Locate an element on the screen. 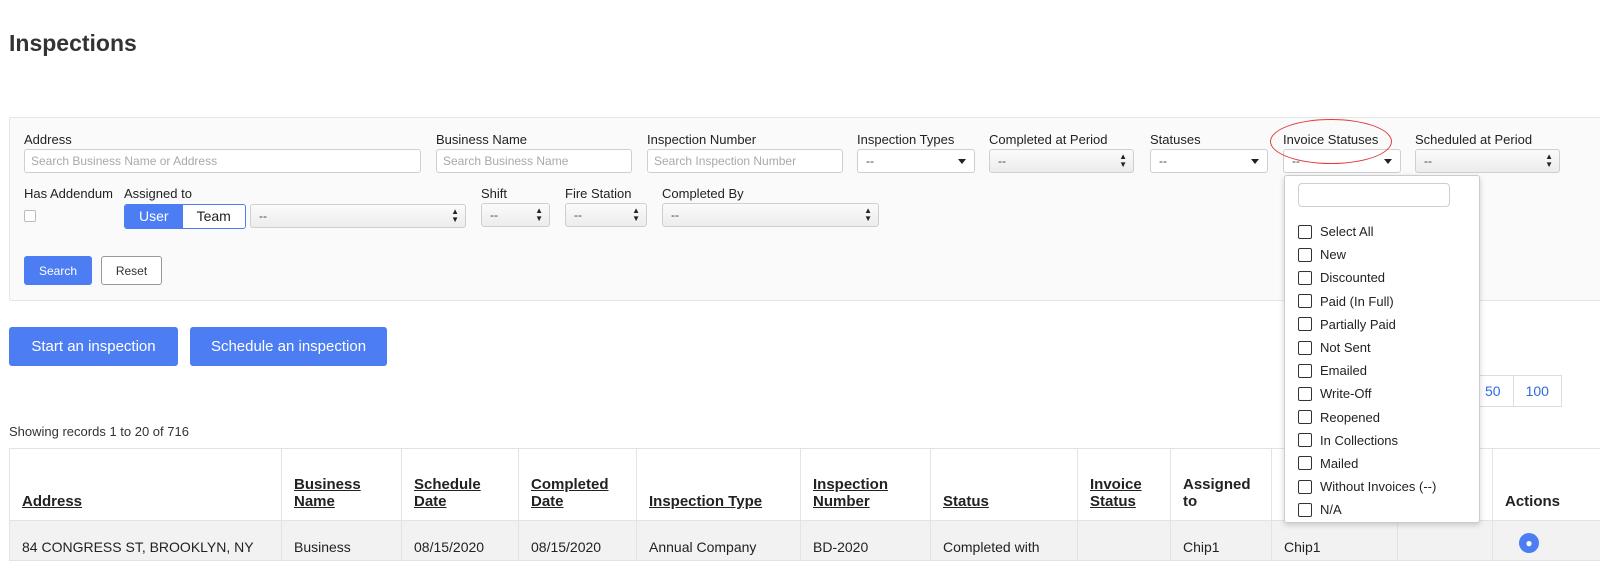 The height and width of the screenshot is (561, 1600). option-label: New is located at coordinates (1333, 254).